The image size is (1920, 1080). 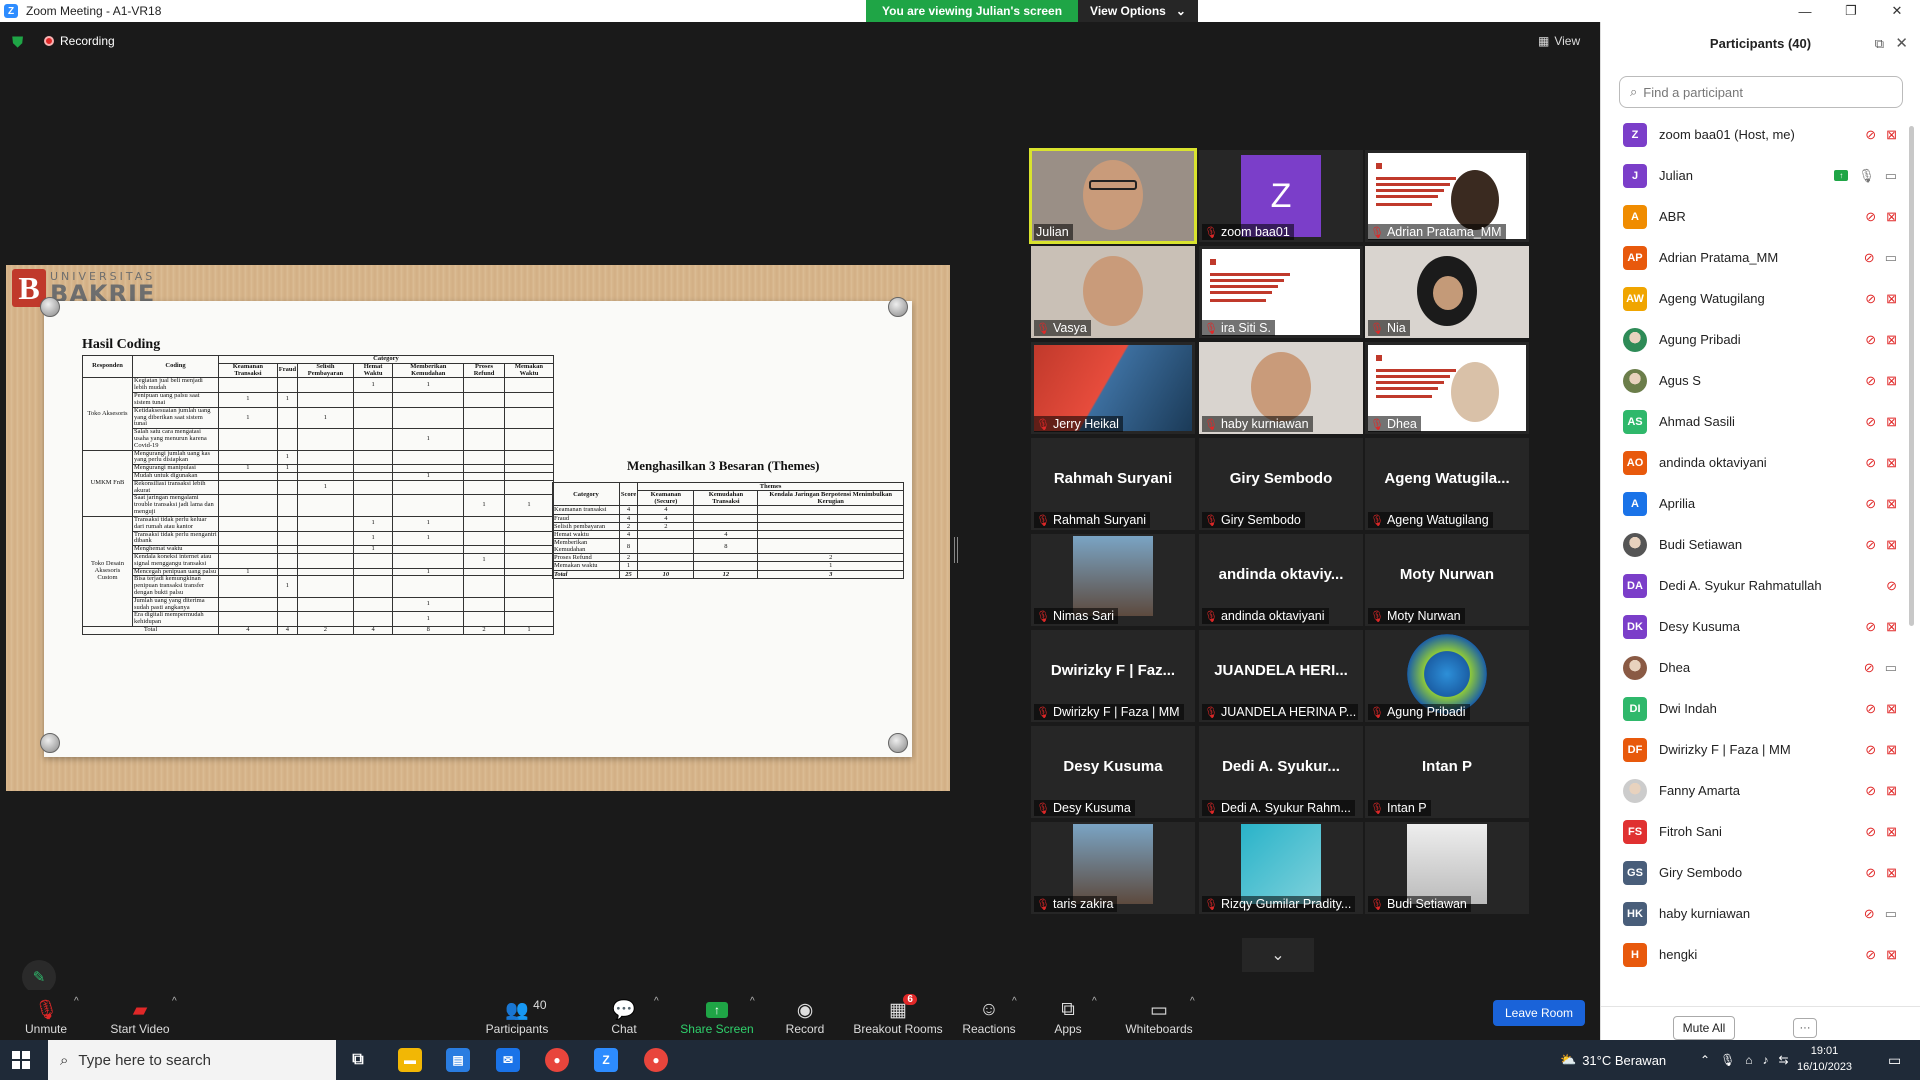 I want to click on close-icon: ✕, so click(x=1901, y=43).